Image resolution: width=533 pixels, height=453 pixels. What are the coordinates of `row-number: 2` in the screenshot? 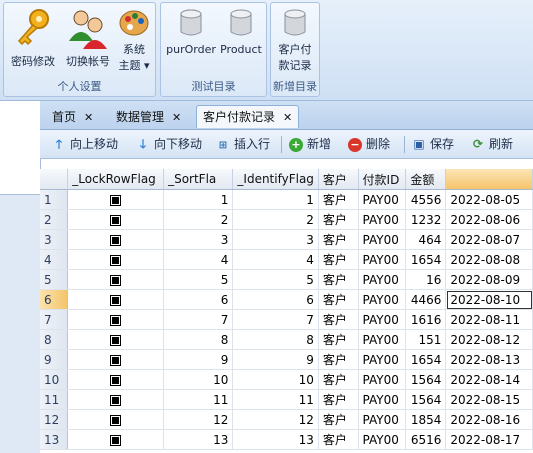 It's located at (54, 219).